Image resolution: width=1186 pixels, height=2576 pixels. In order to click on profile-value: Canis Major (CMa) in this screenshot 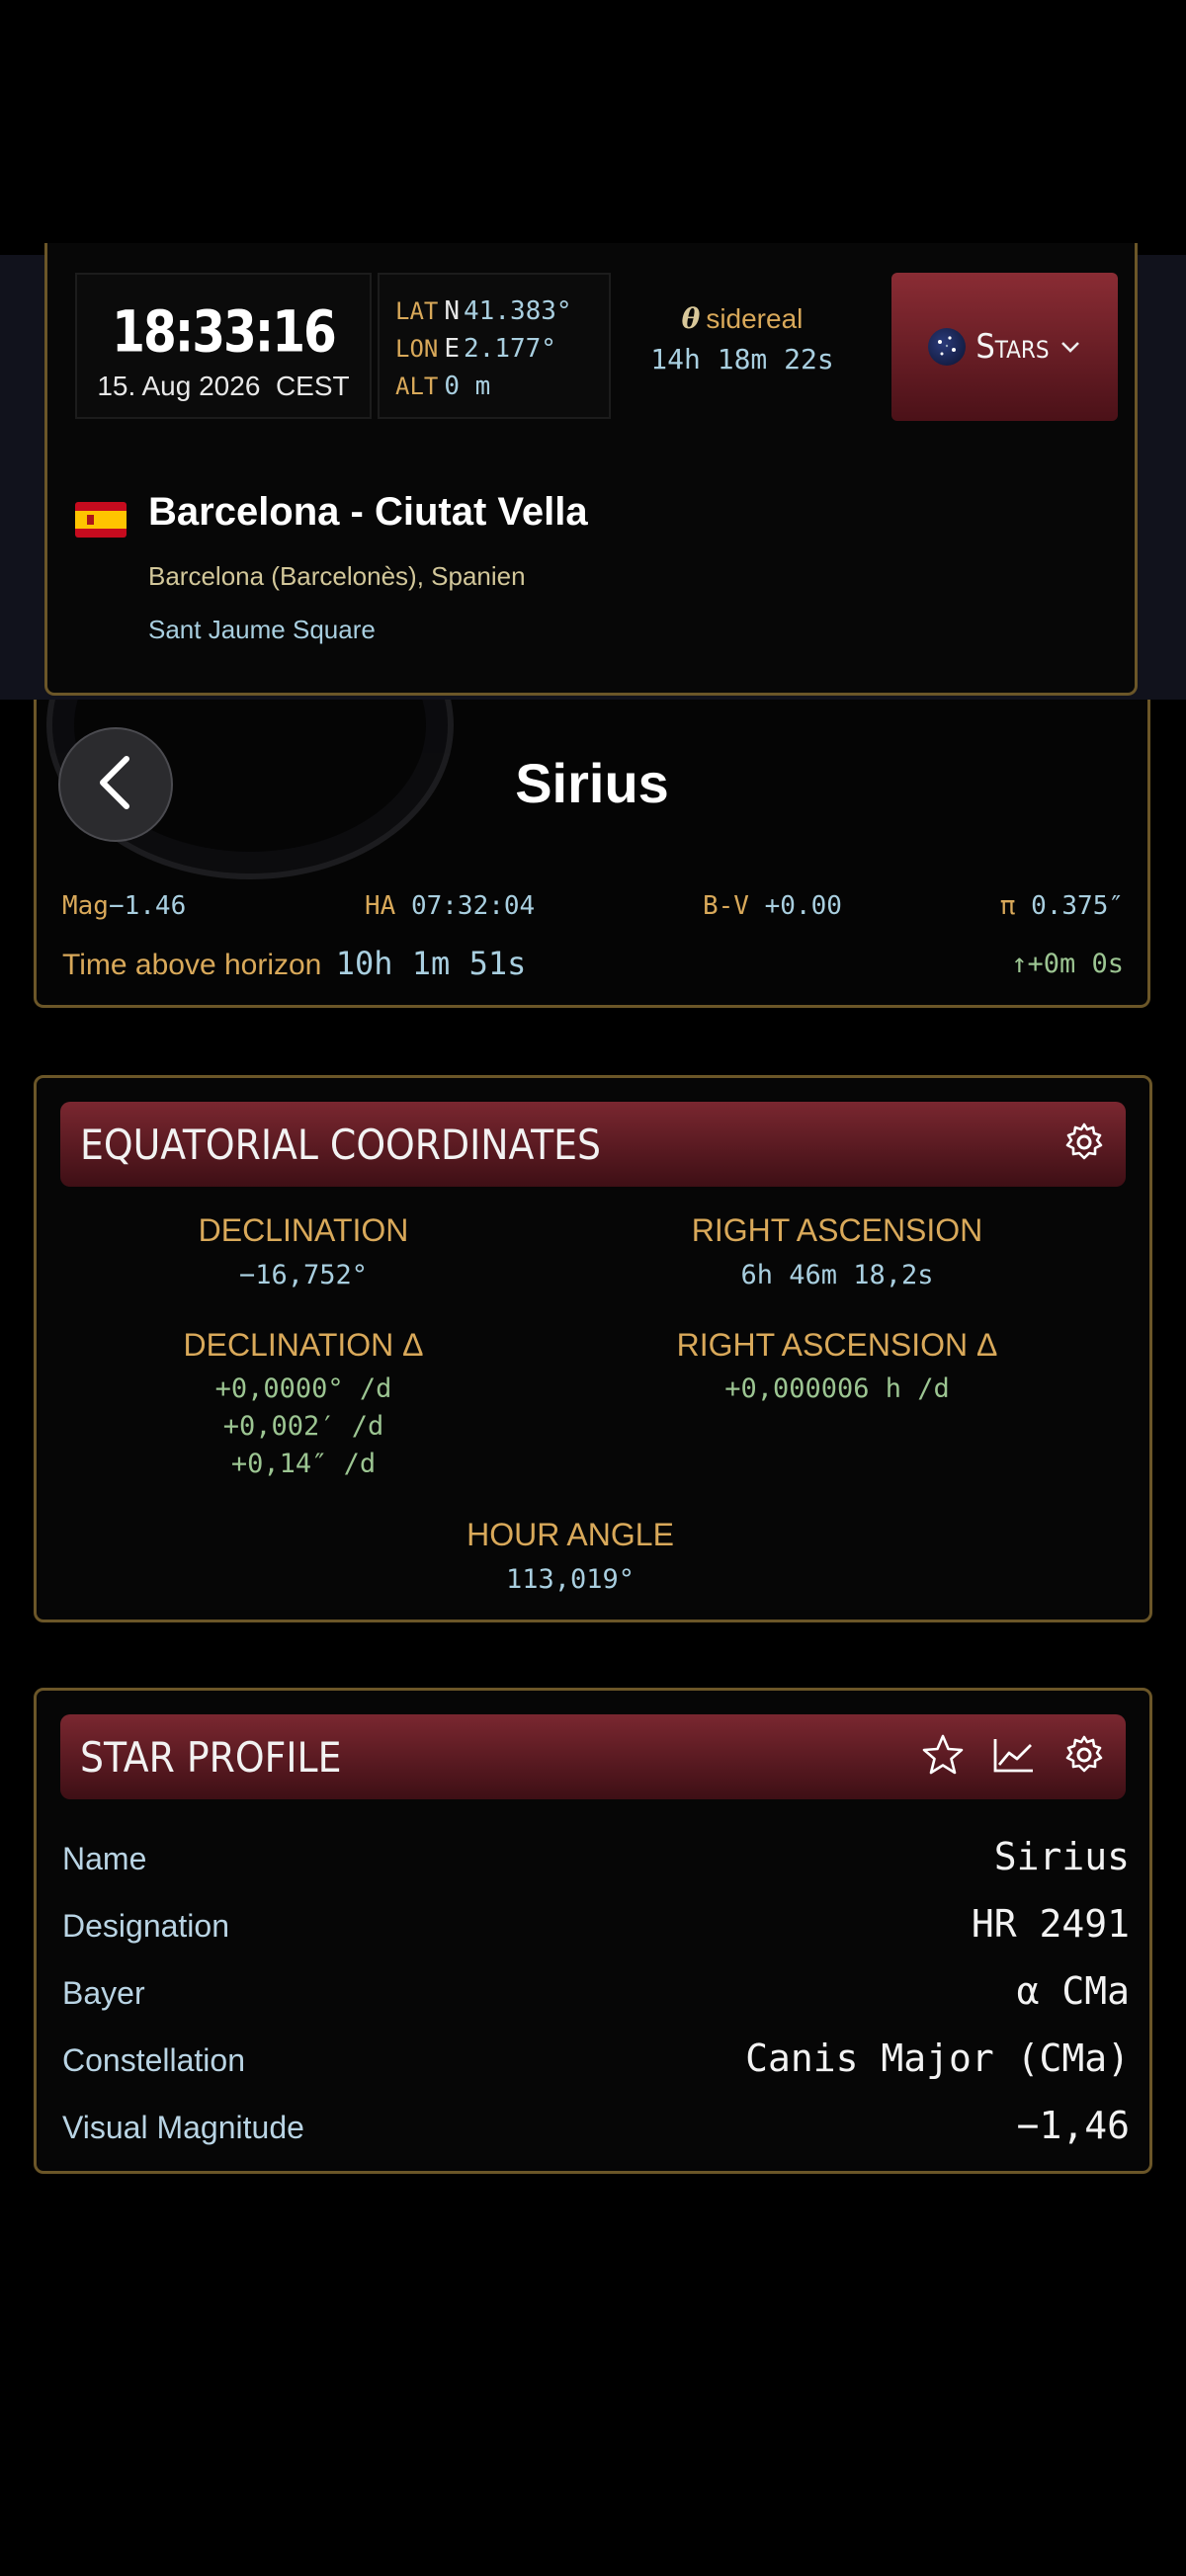, I will do `click(937, 2058)`.